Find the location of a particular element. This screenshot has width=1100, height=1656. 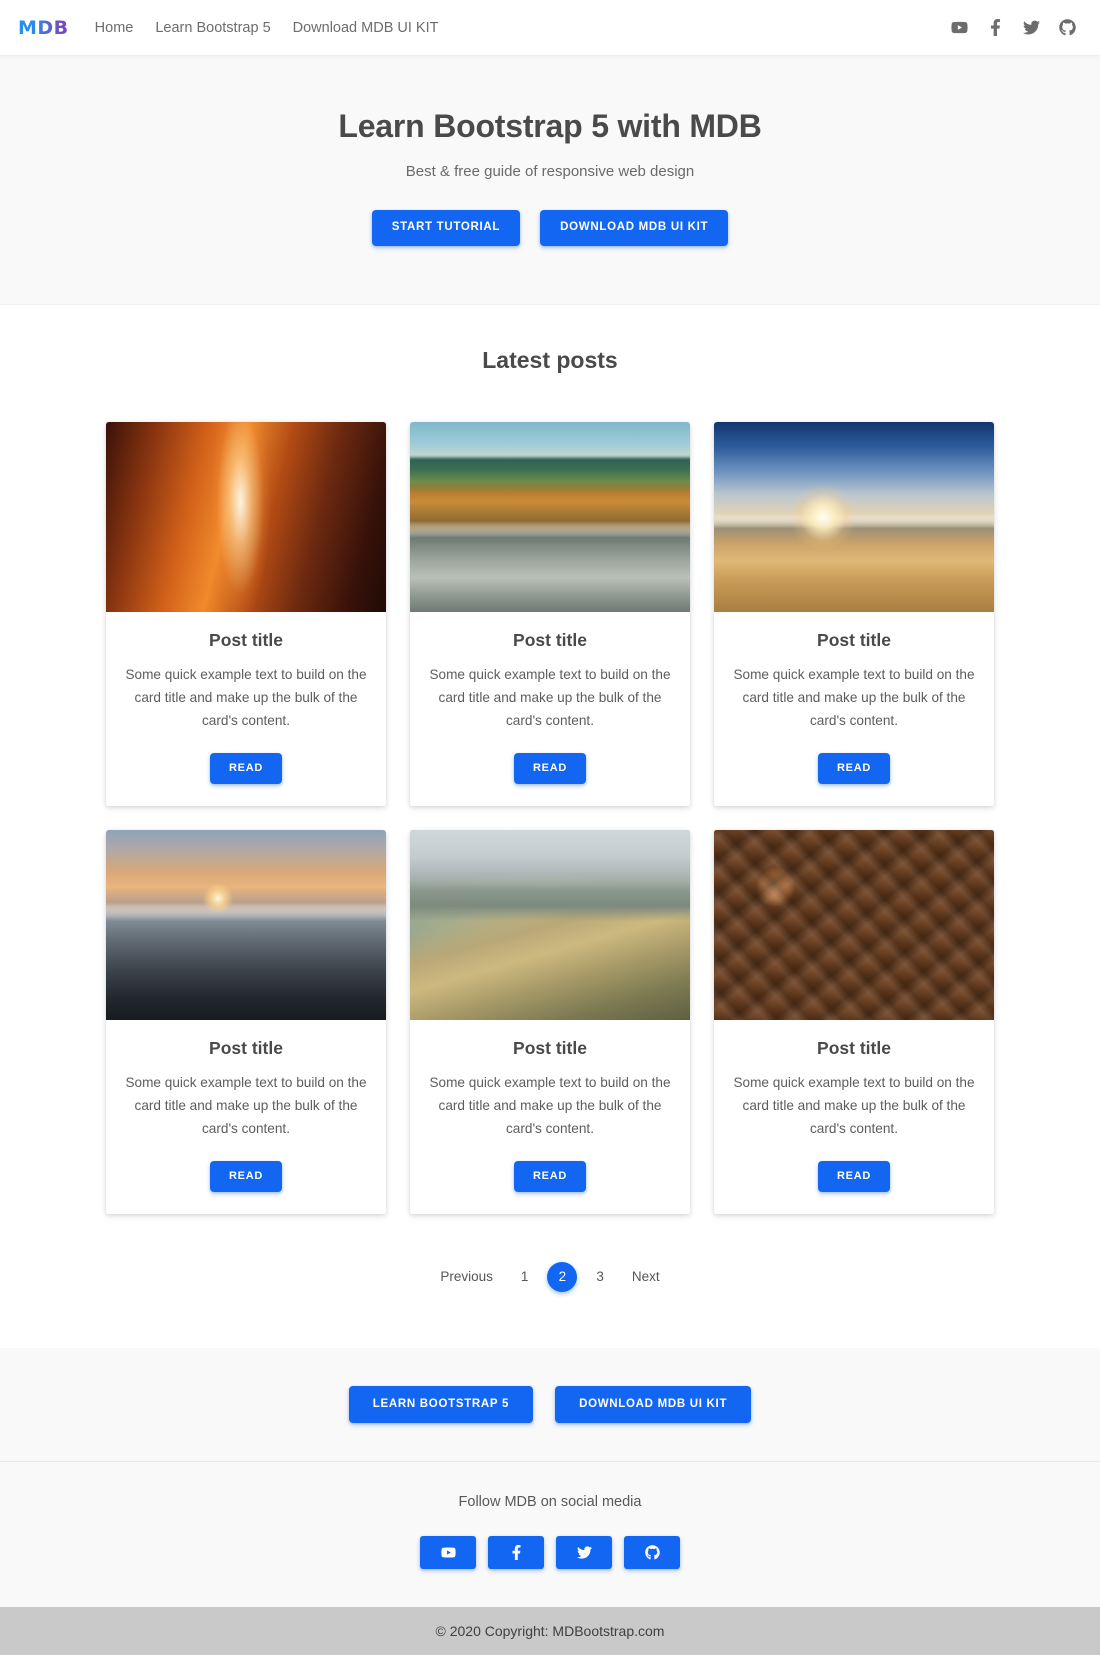

pagination-page-3: 3 is located at coordinates (600, 1277).